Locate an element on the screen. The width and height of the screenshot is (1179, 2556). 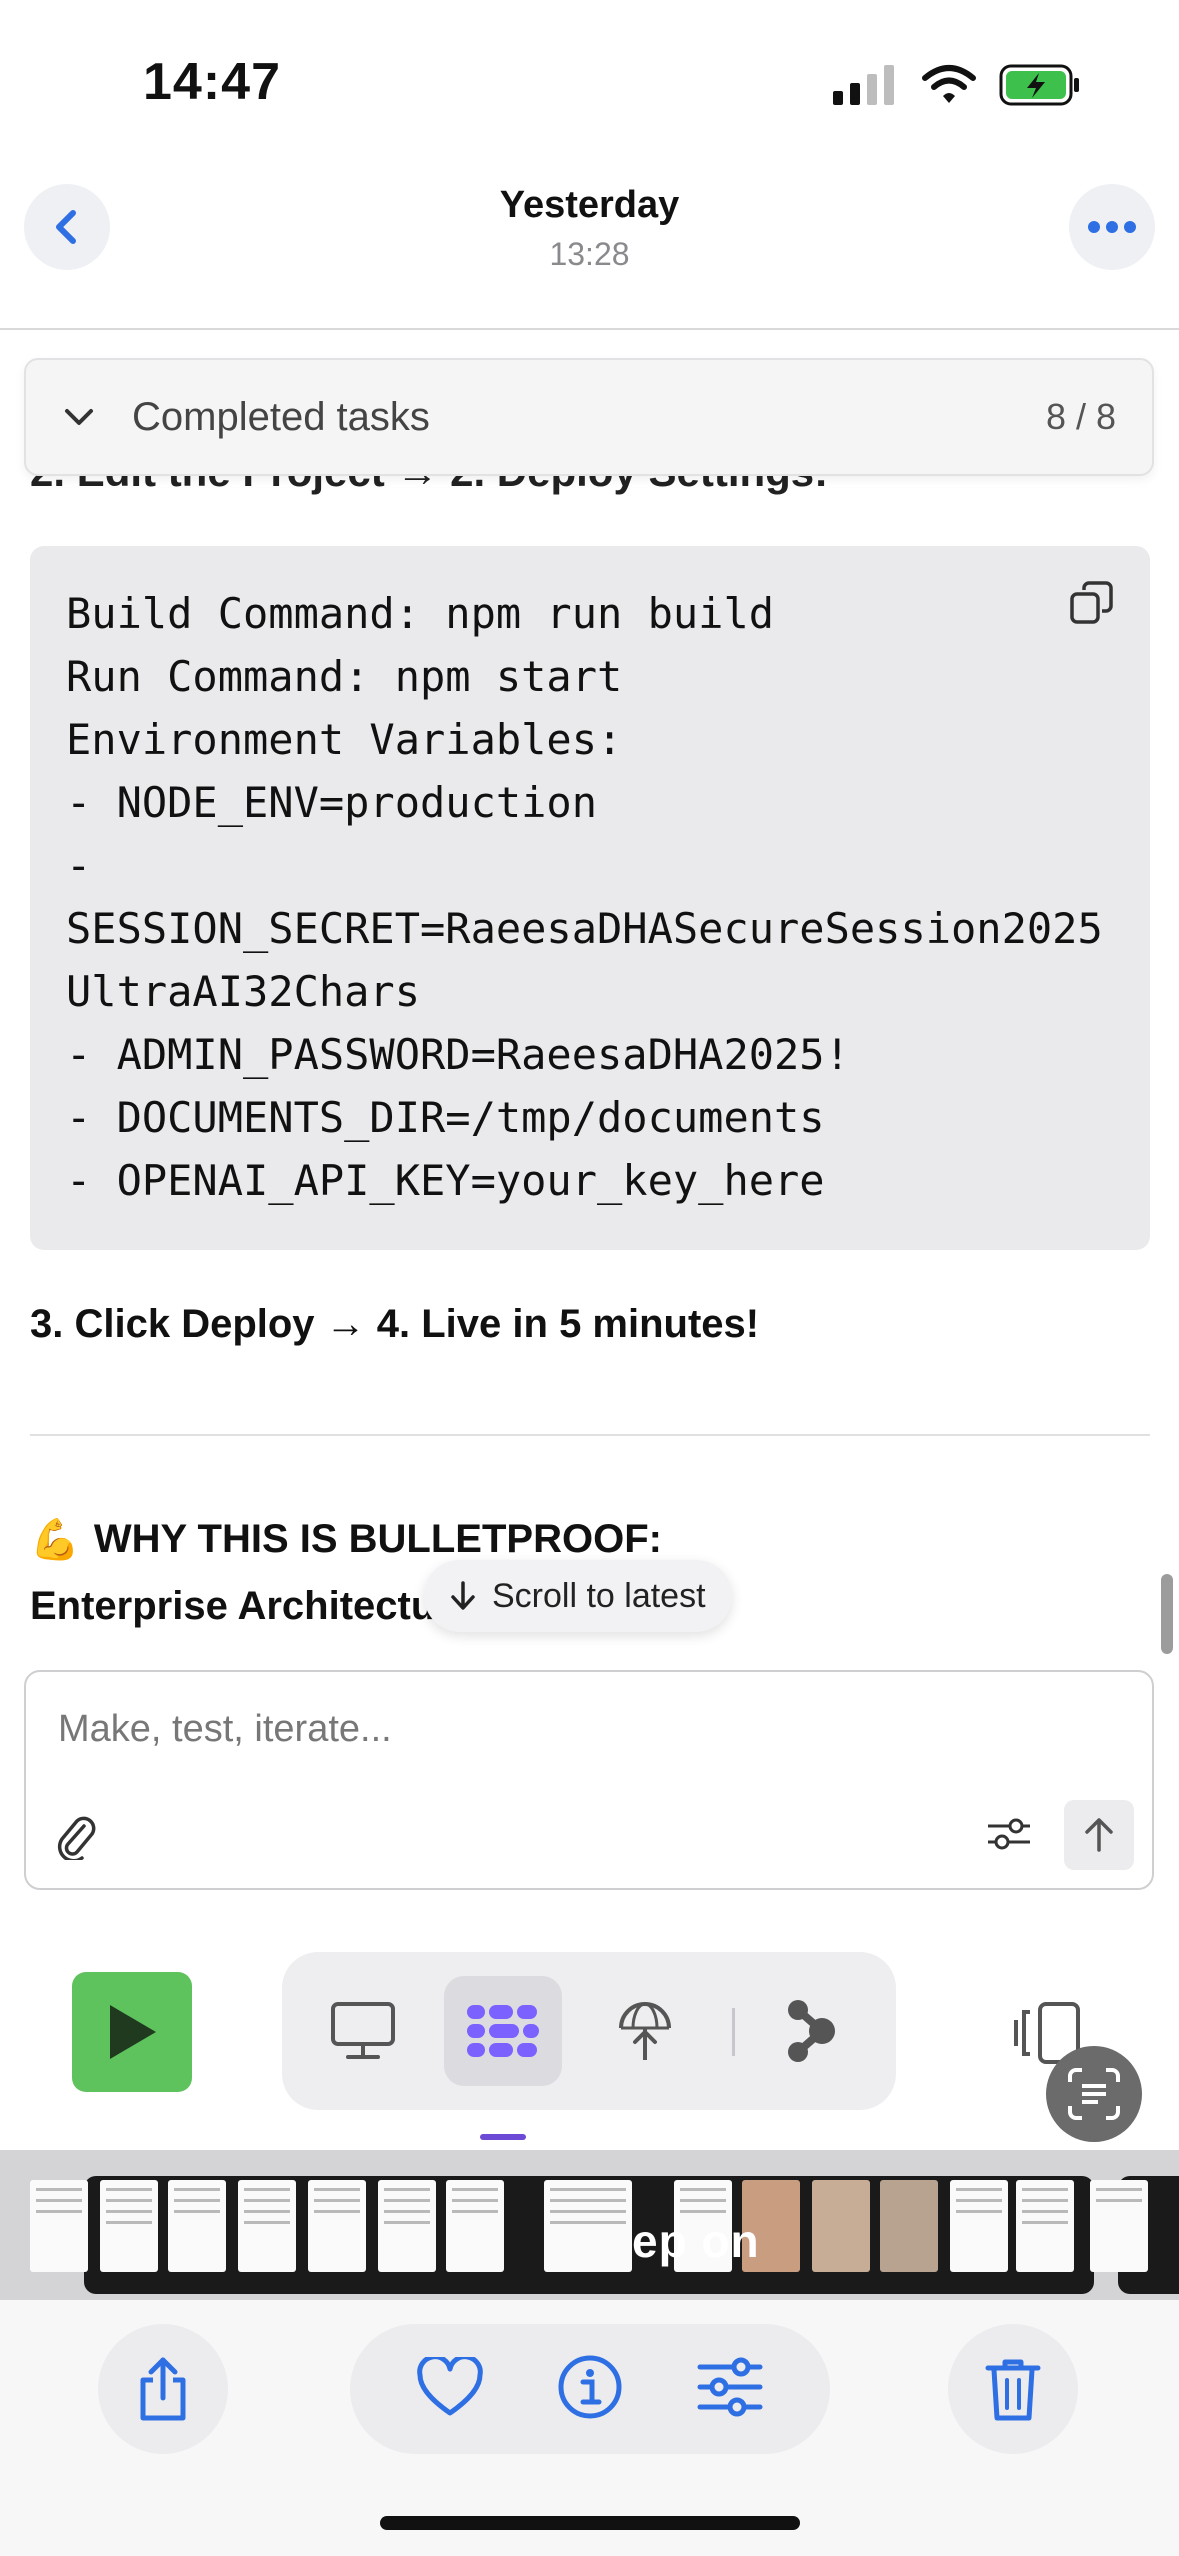
favorite-button is located at coordinates (450, 2387).